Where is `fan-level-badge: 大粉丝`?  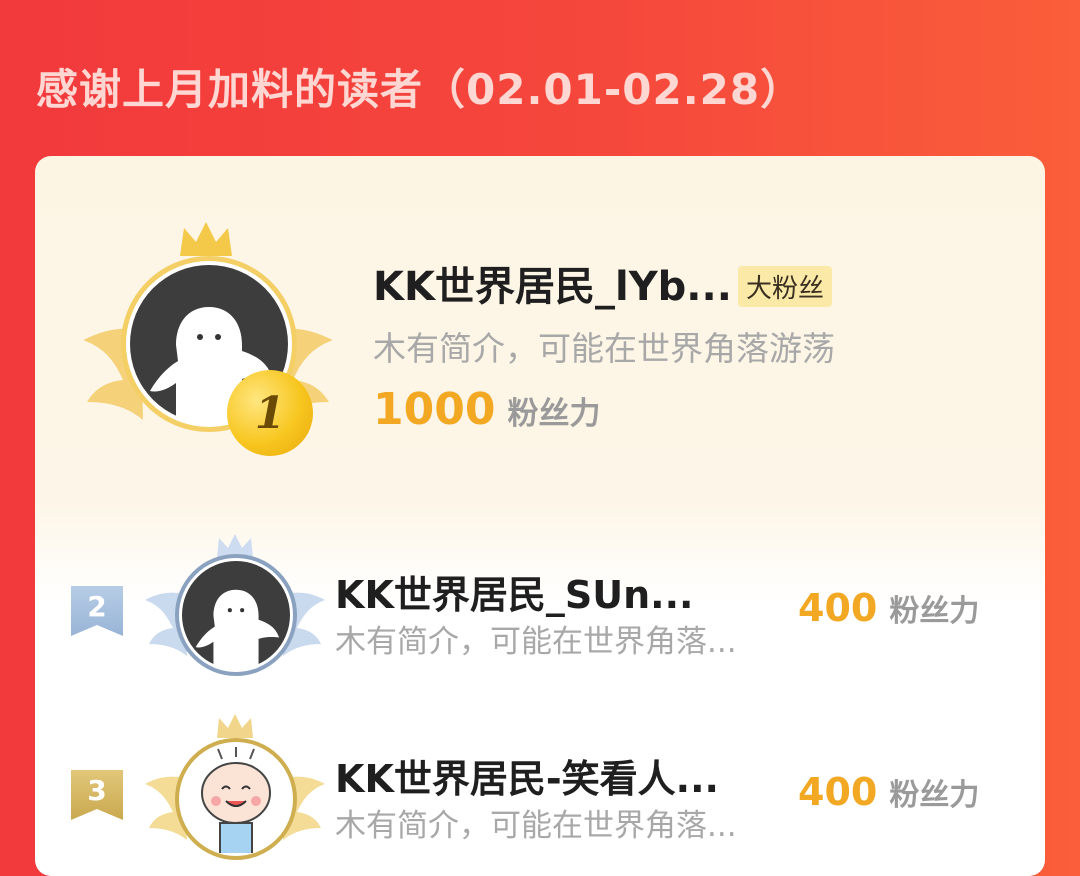
fan-level-badge: 大粉丝 is located at coordinates (785, 286).